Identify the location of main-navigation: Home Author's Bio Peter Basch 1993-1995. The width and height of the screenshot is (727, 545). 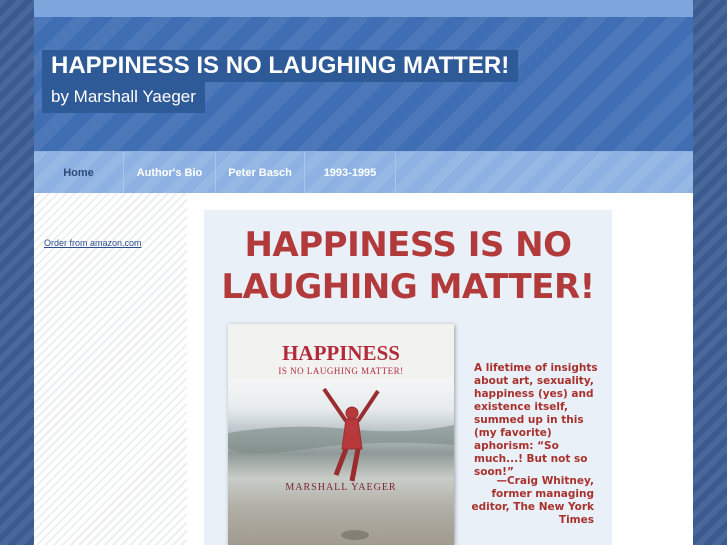
(363, 172).